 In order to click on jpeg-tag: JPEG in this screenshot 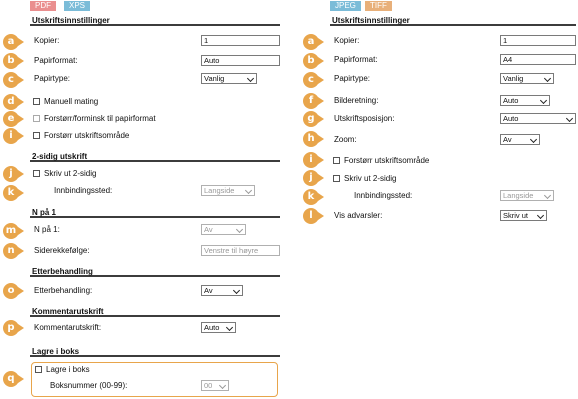, I will do `click(345, 6)`.